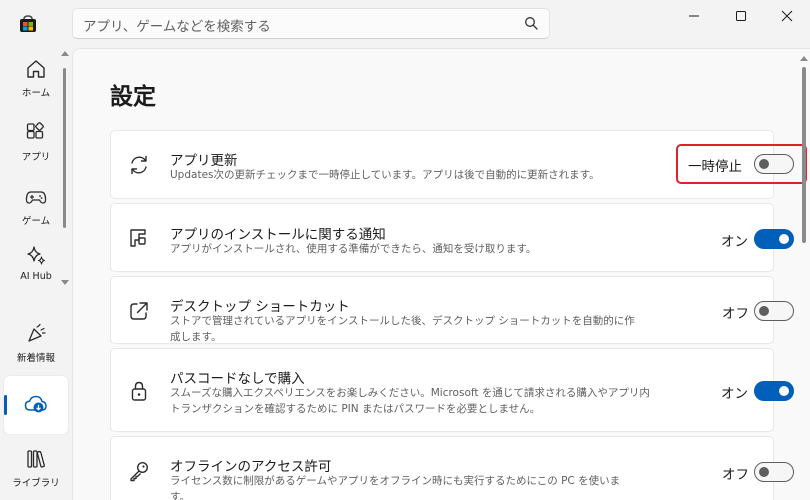  Describe the element at coordinates (774, 239) in the screenshot. I see `install-notifications-toggle` at that location.